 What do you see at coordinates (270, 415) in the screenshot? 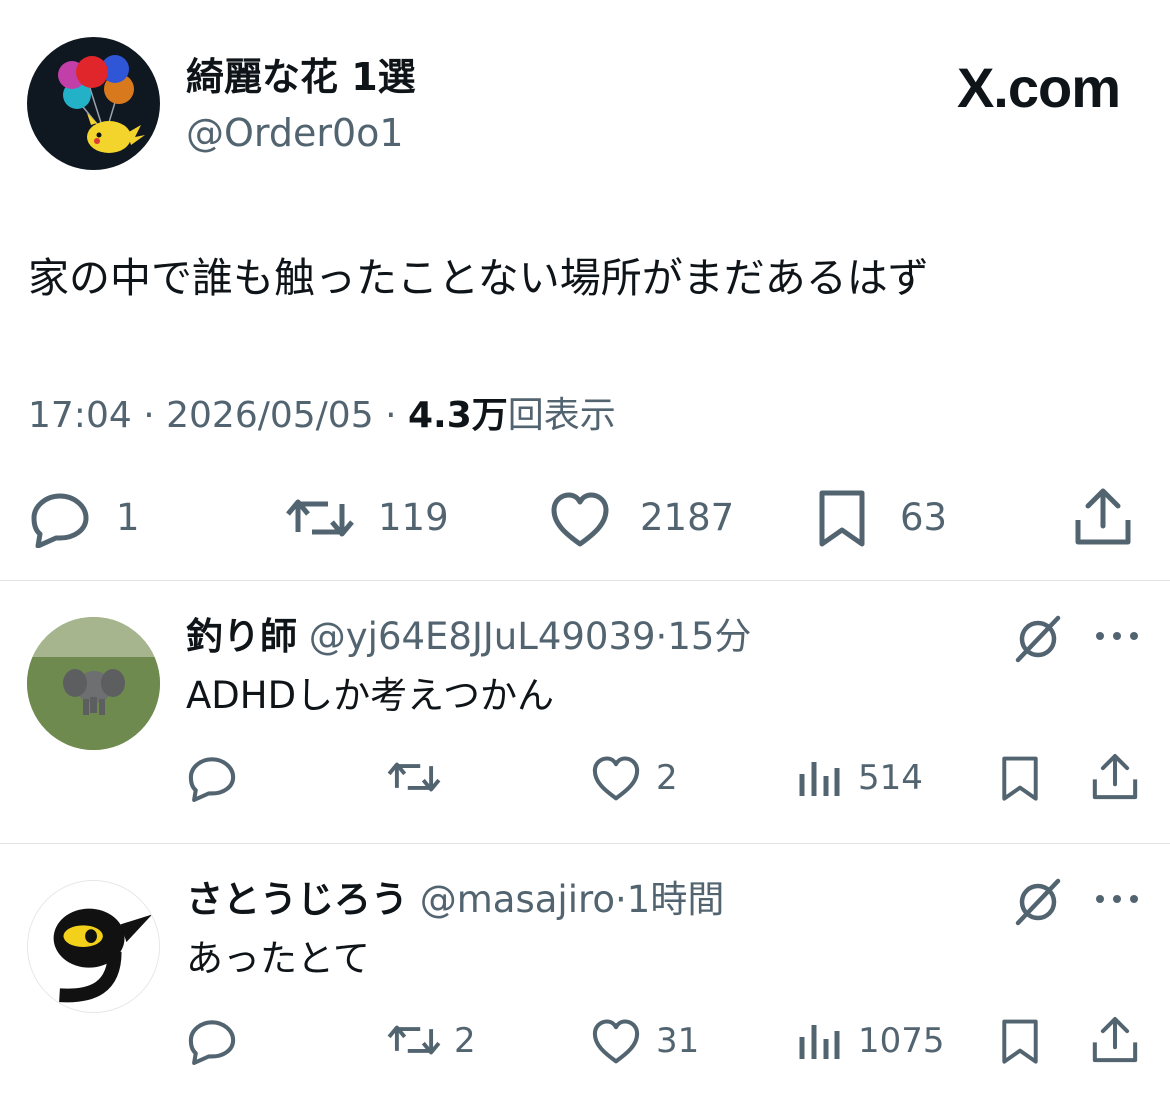
I see `tweet-date: 2026/05/05` at bounding box center [270, 415].